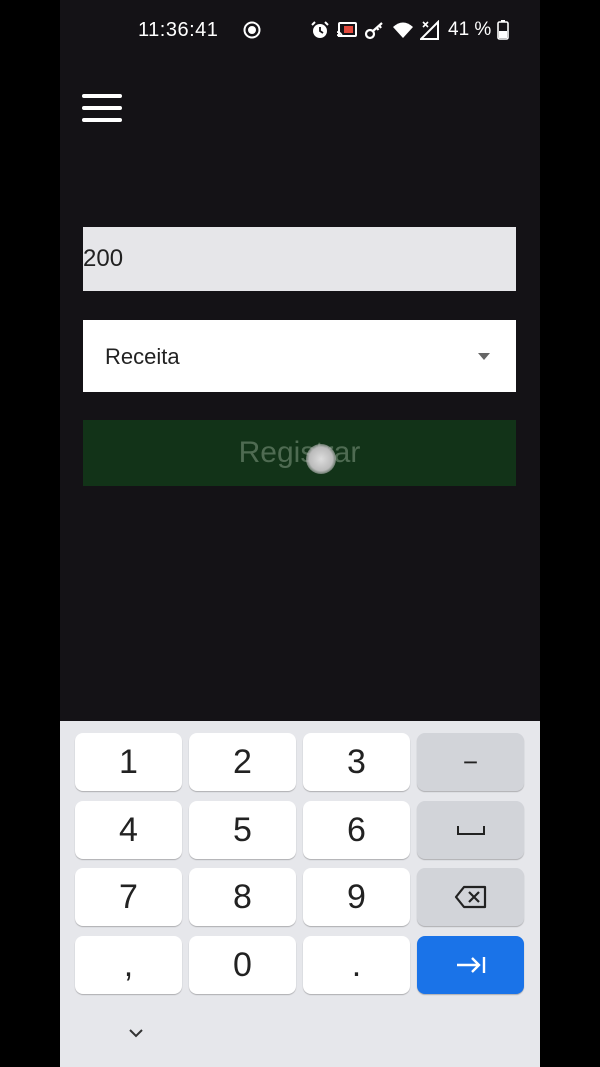 This screenshot has height=1067, width=600. Describe the element at coordinates (299, 259) in the screenshot. I see `amount-input` at that location.